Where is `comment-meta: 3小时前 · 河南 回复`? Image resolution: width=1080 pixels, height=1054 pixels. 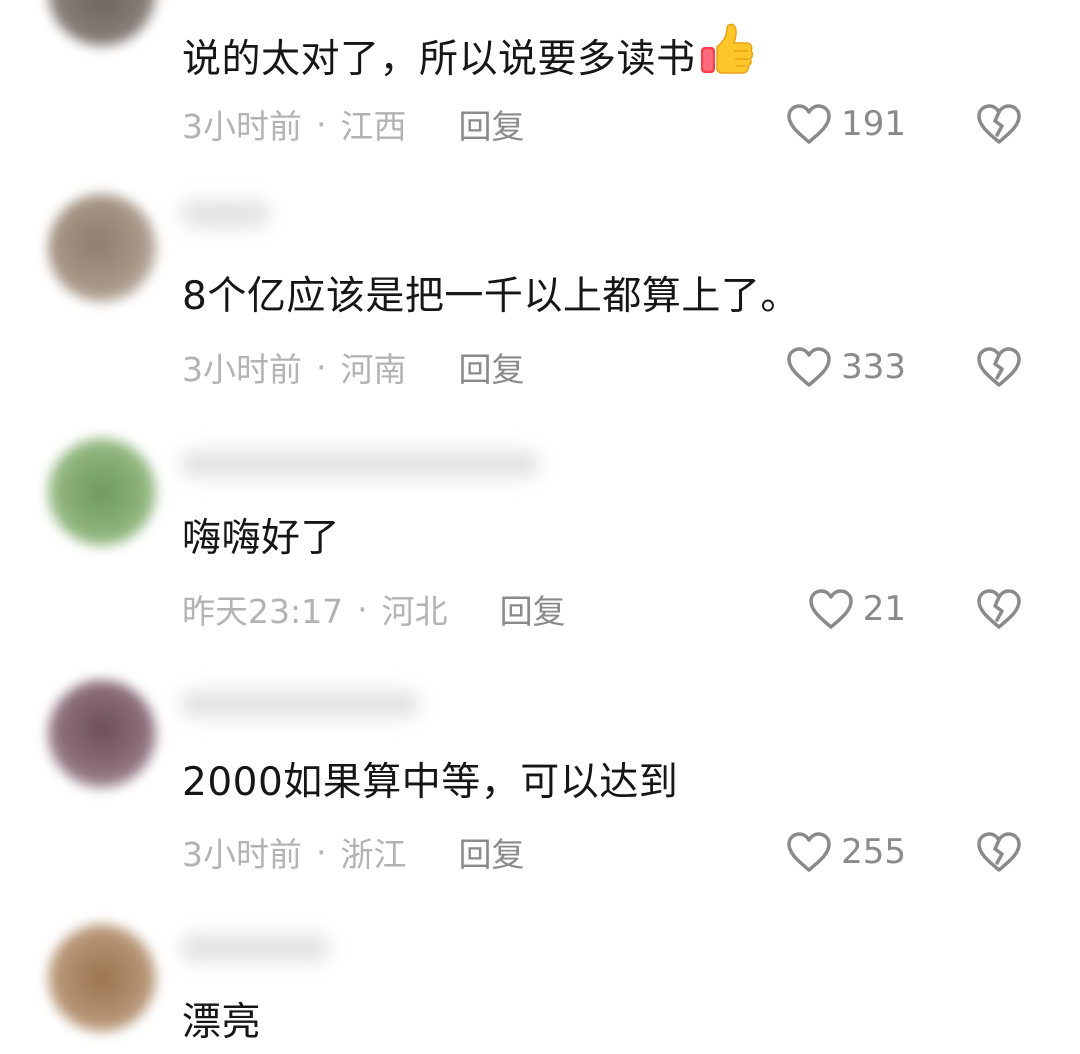 comment-meta: 3小时前 · 河南 回复 is located at coordinates (353, 367).